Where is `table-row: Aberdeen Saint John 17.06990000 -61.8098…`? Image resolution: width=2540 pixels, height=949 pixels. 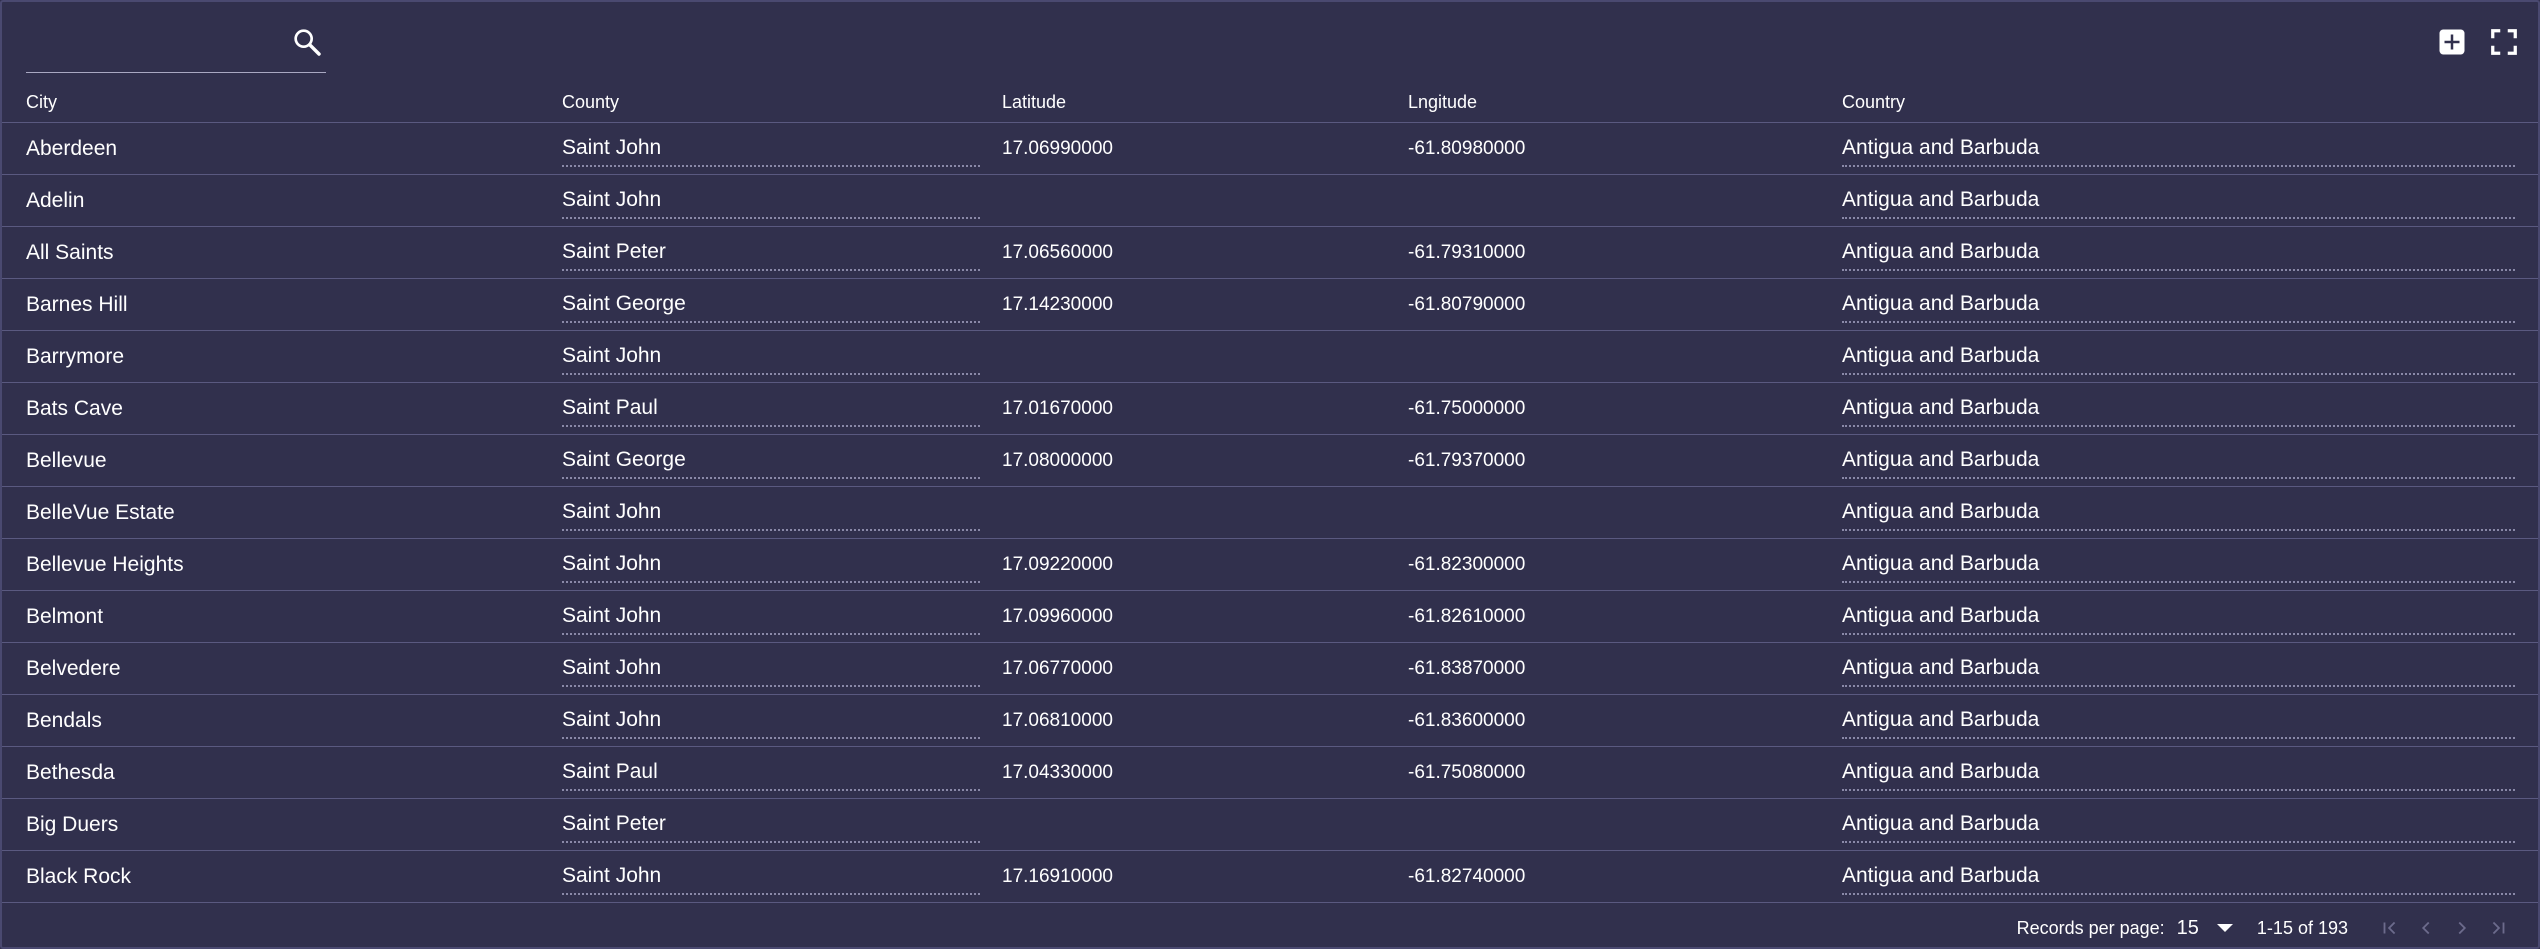 table-row: Aberdeen Saint John 17.06990000 -61.8098… is located at coordinates (1270, 149).